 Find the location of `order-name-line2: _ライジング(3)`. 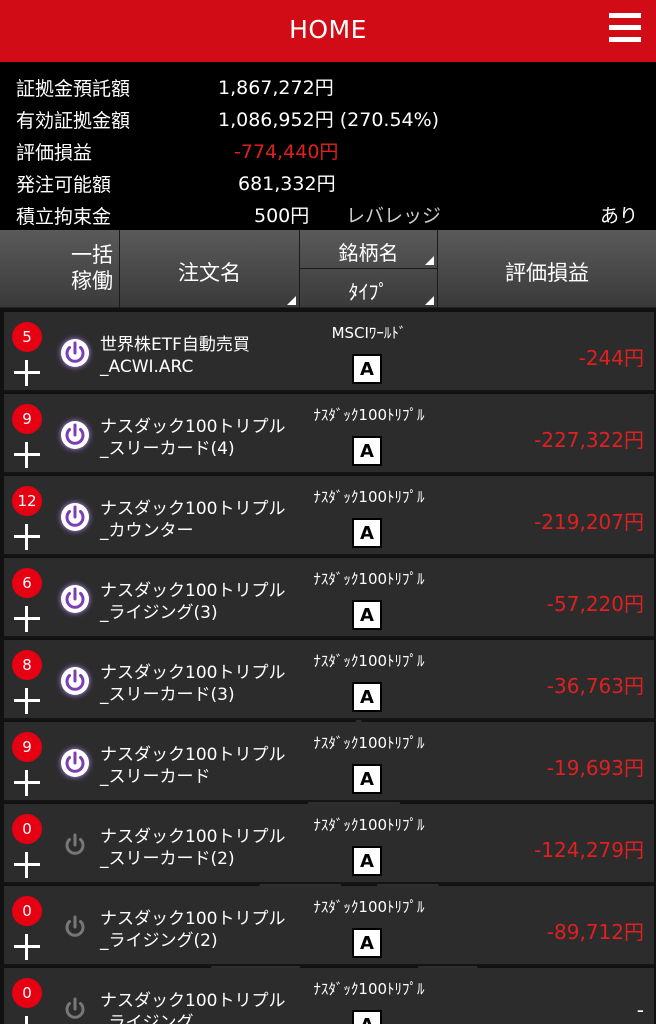

order-name-line2: _ライジング(3) is located at coordinates (159, 613).